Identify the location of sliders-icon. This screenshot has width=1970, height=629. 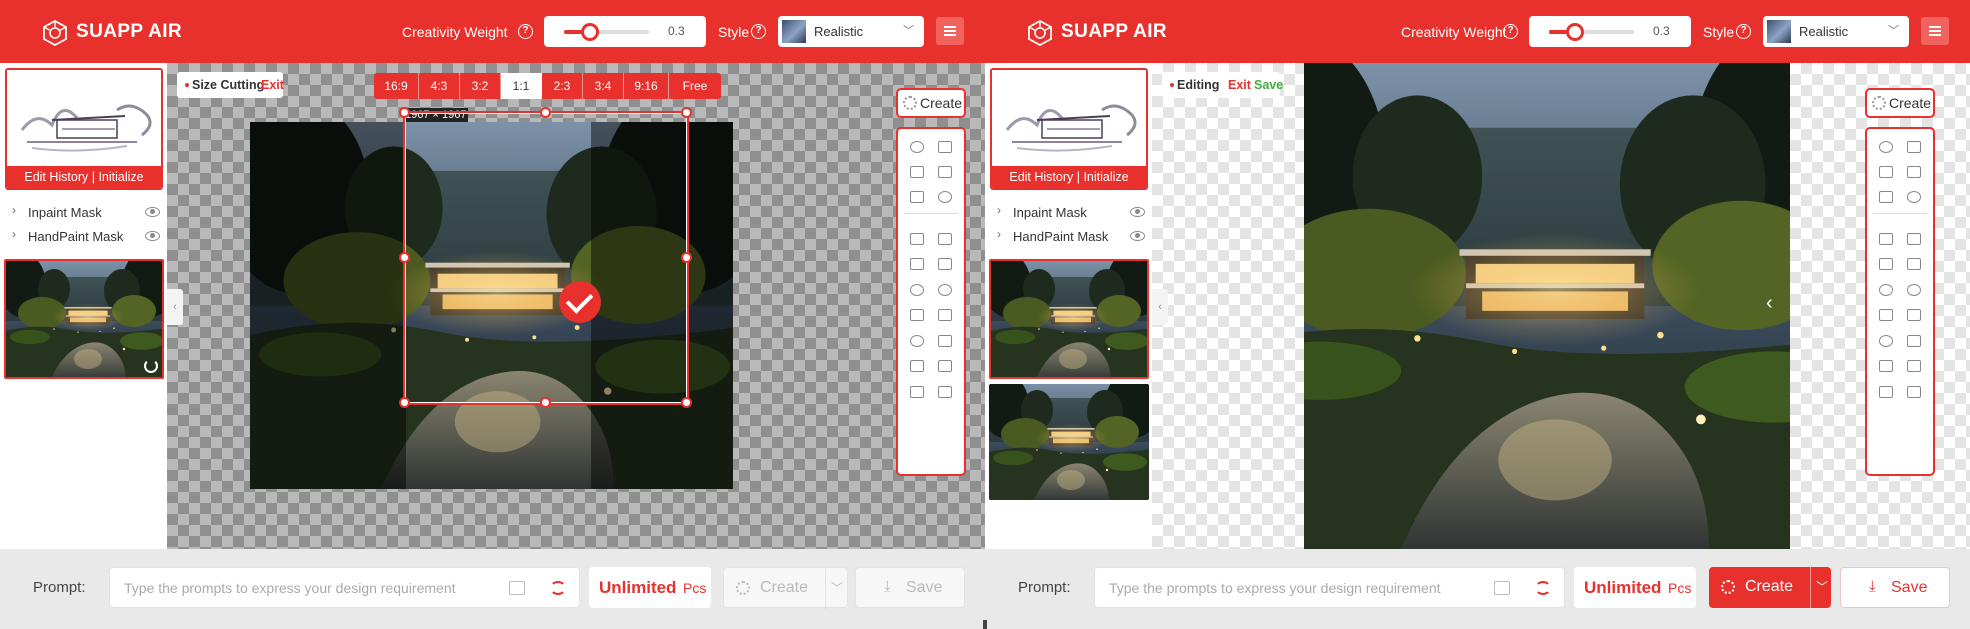
(1914, 366).